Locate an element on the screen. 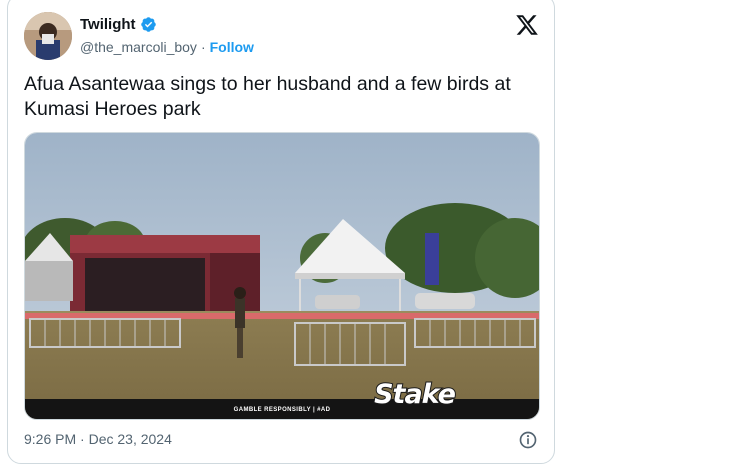  stake-logo: Stake is located at coordinates (415, 394).